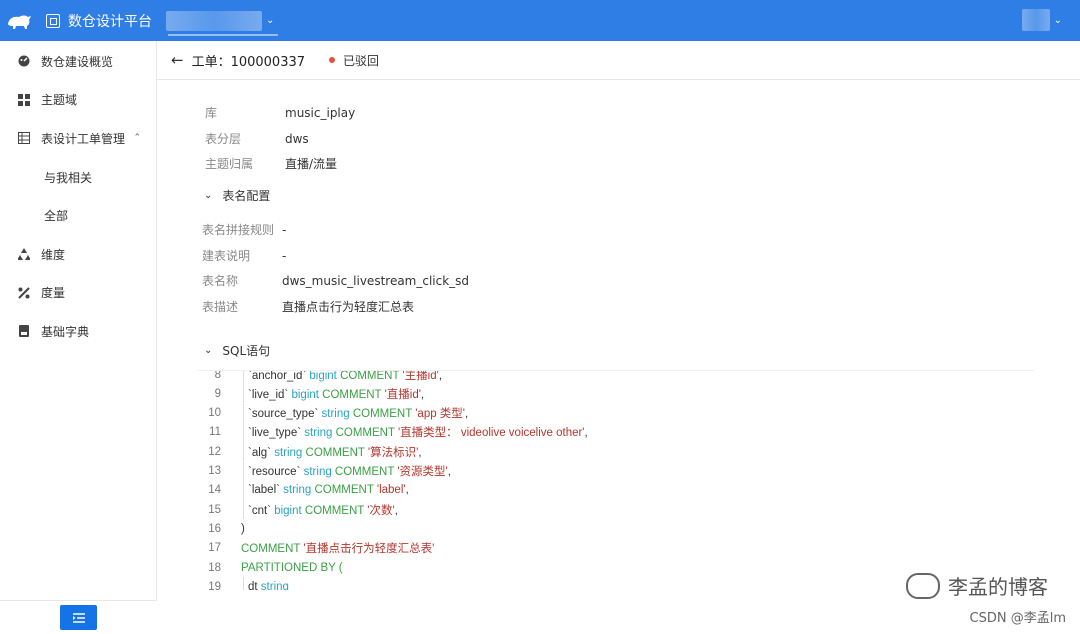 The width and height of the screenshot is (1080, 634). Describe the element at coordinates (229, 164) in the screenshot. I see `field-label: 主题归属` at that location.